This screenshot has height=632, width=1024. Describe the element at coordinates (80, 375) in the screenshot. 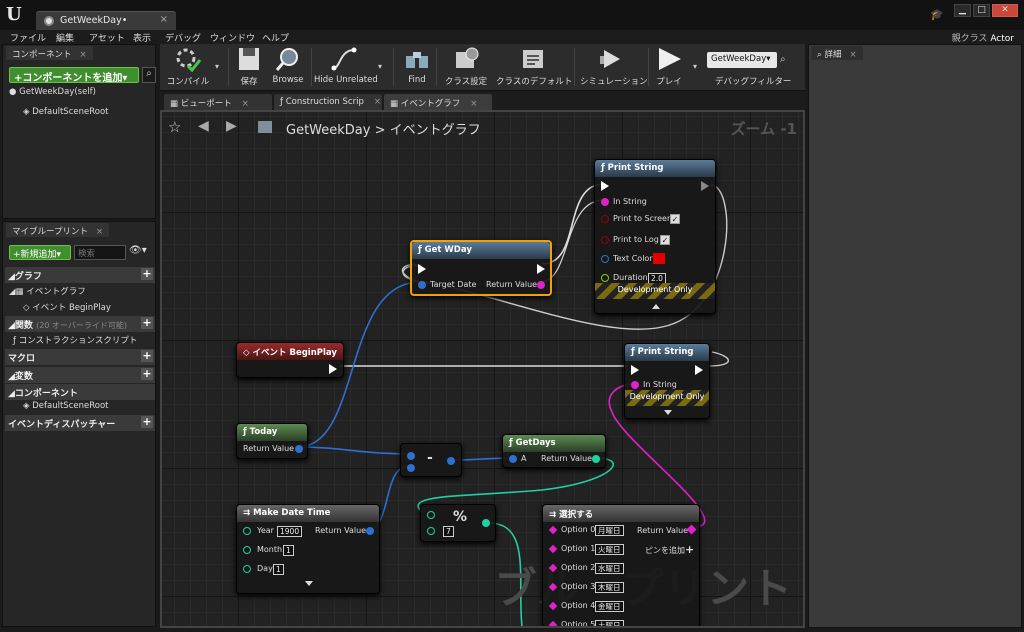

I see `category-variables: ◢変数 +` at that location.